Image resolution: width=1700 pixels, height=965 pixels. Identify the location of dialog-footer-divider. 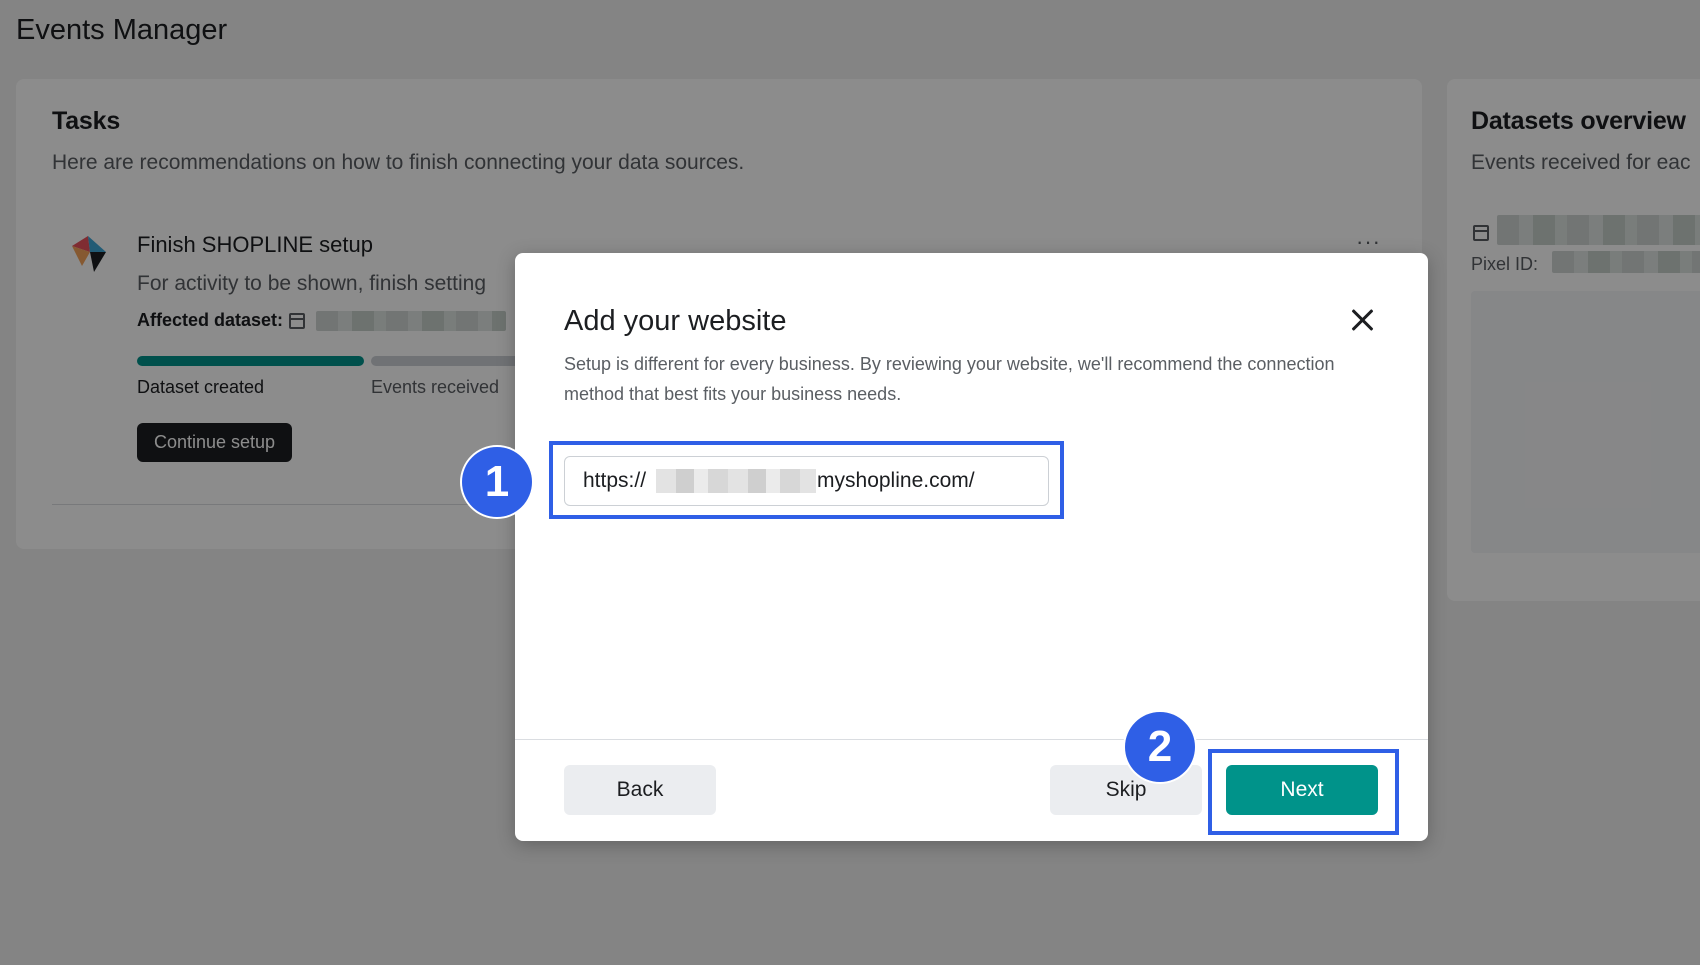
(971, 739).